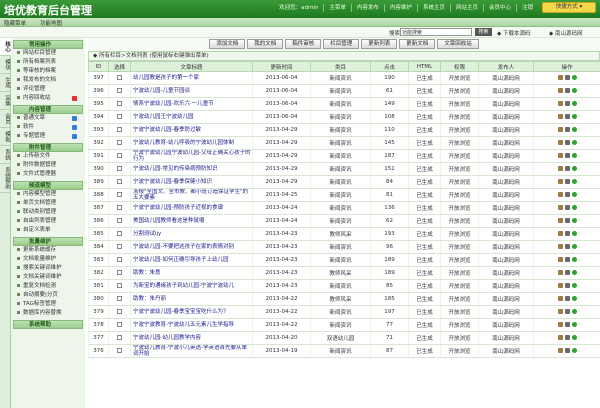  What do you see at coordinates (183, 325) in the screenshot?
I see `row-title-link: 宁波宁波教育-宁波幼儿五元素儿生学指导` at bounding box center [183, 325].